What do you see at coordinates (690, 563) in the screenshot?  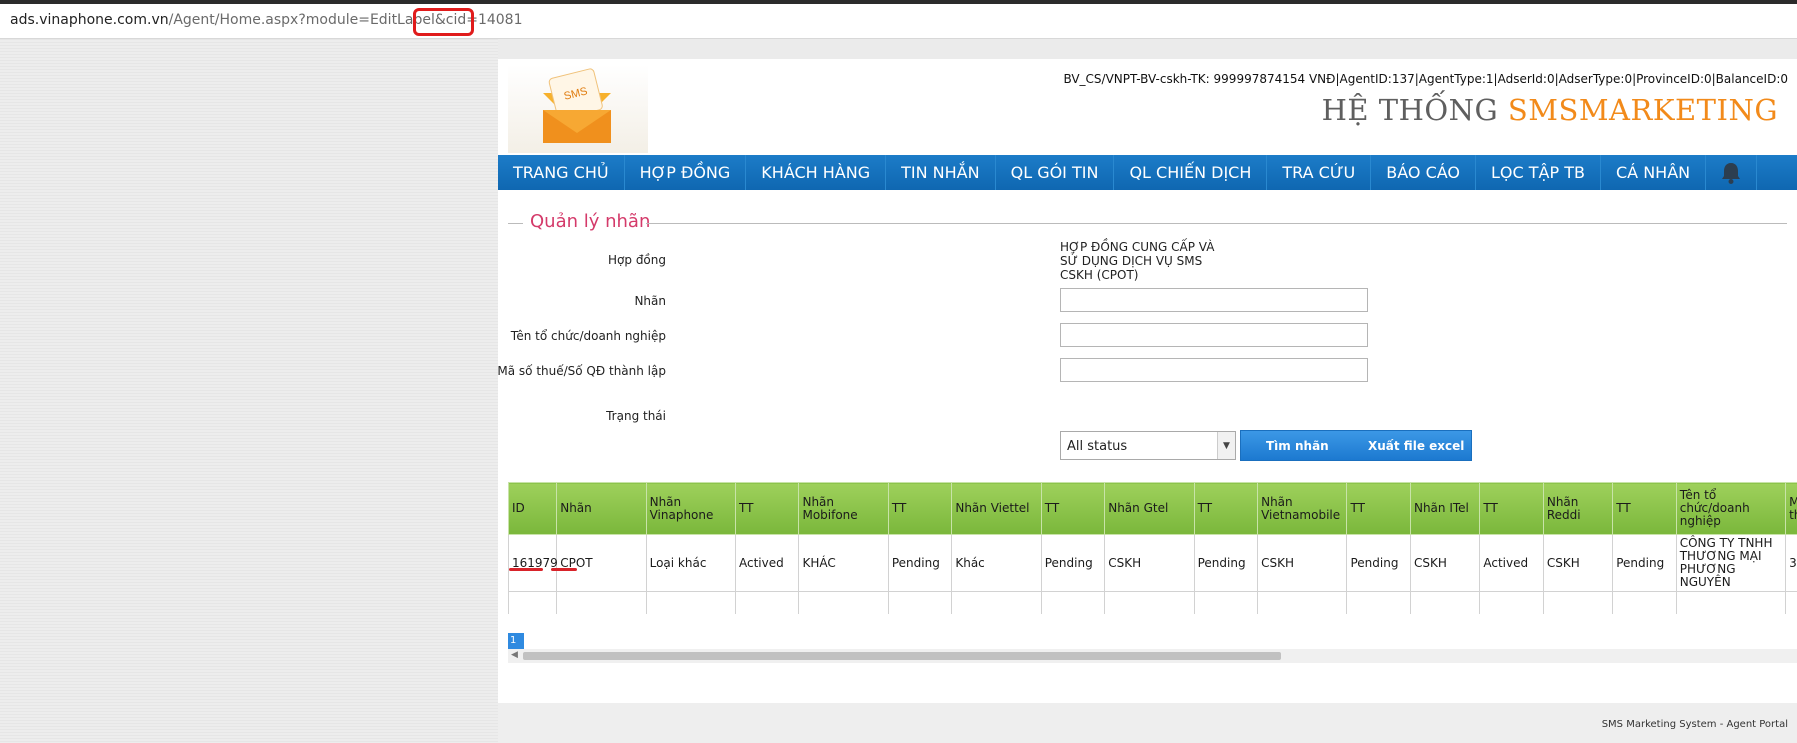 I see `cell: Loại khác` at bounding box center [690, 563].